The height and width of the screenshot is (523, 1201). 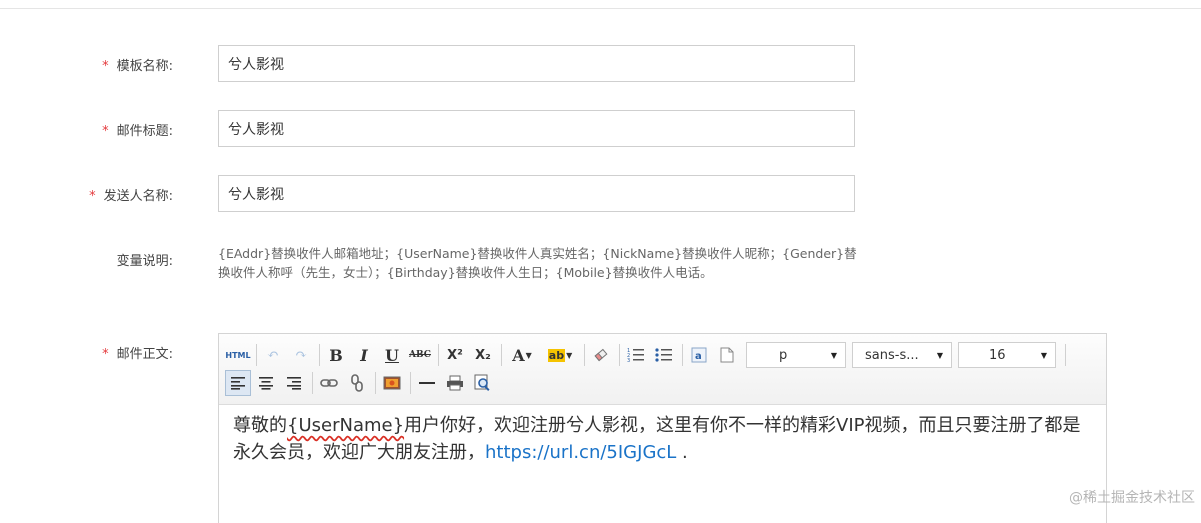 I want to click on underline-label: U, so click(x=392, y=355).